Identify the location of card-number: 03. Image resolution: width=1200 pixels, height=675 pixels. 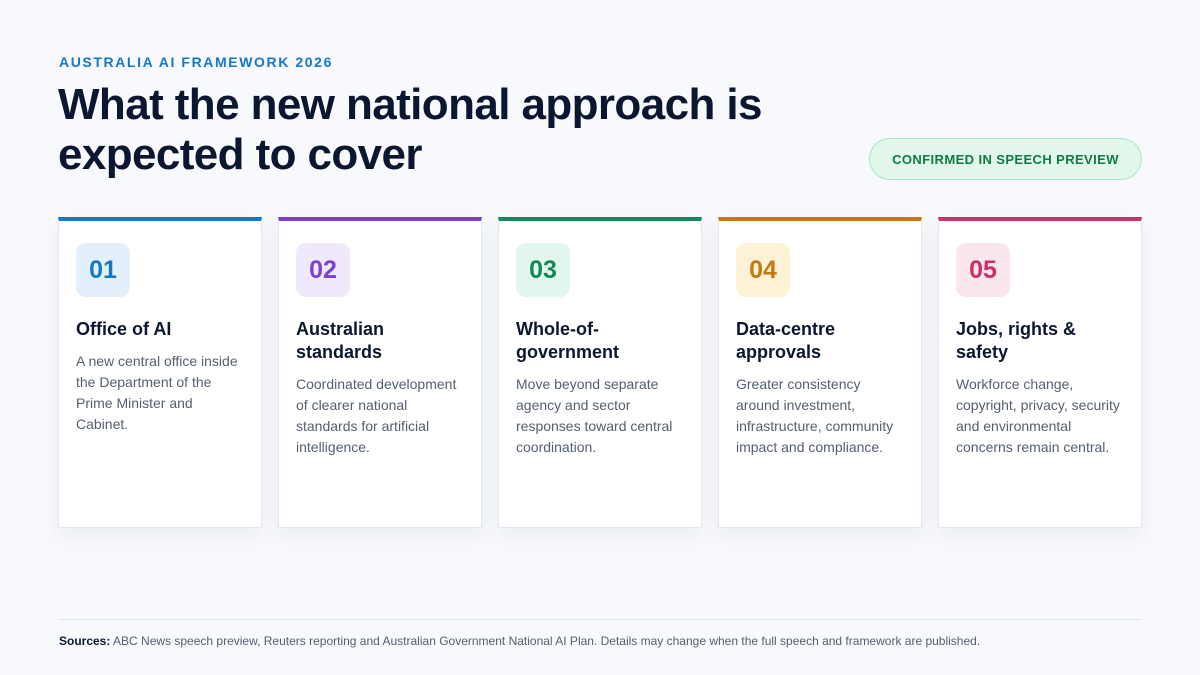
(543, 270).